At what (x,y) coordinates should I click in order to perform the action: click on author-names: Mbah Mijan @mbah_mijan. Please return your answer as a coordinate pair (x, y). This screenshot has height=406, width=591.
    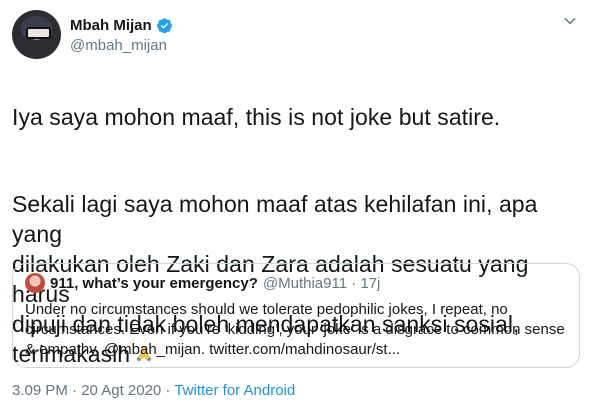
    Looking at the image, I should click on (121, 34).